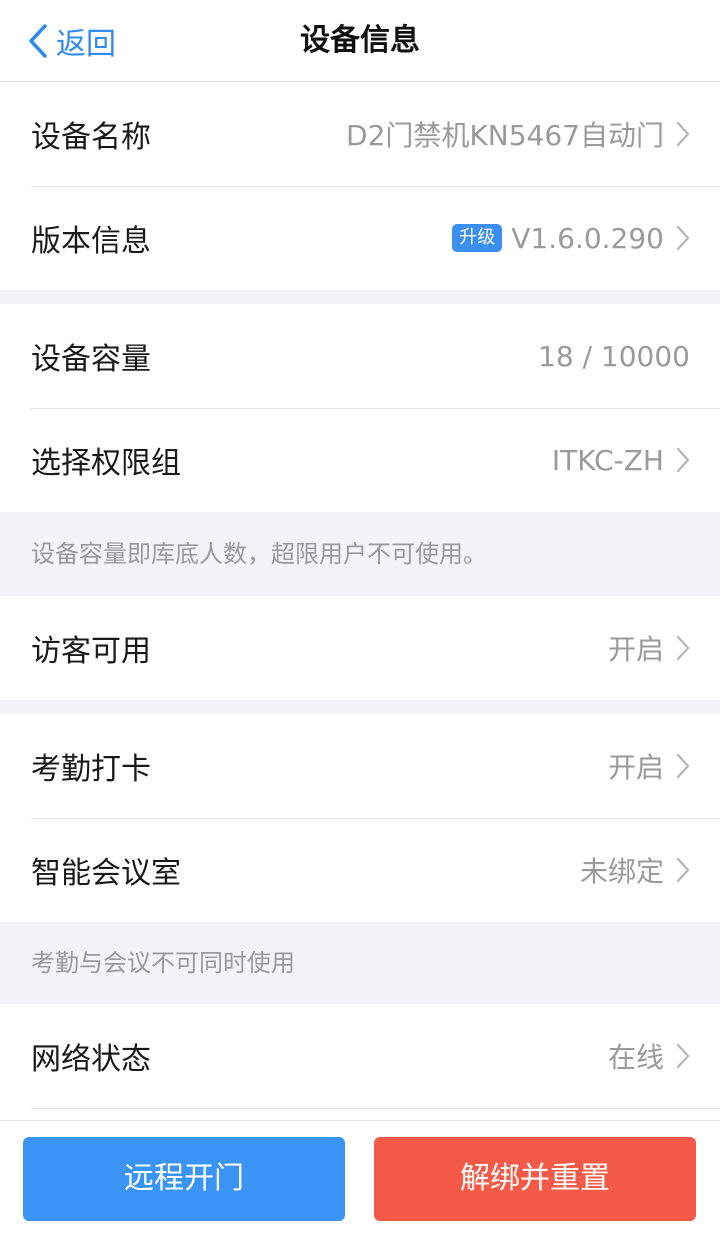  What do you see at coordinates (91, 359) in the screenshot?
I see `row-label: 设备容量` at bounding box center [91, 359].